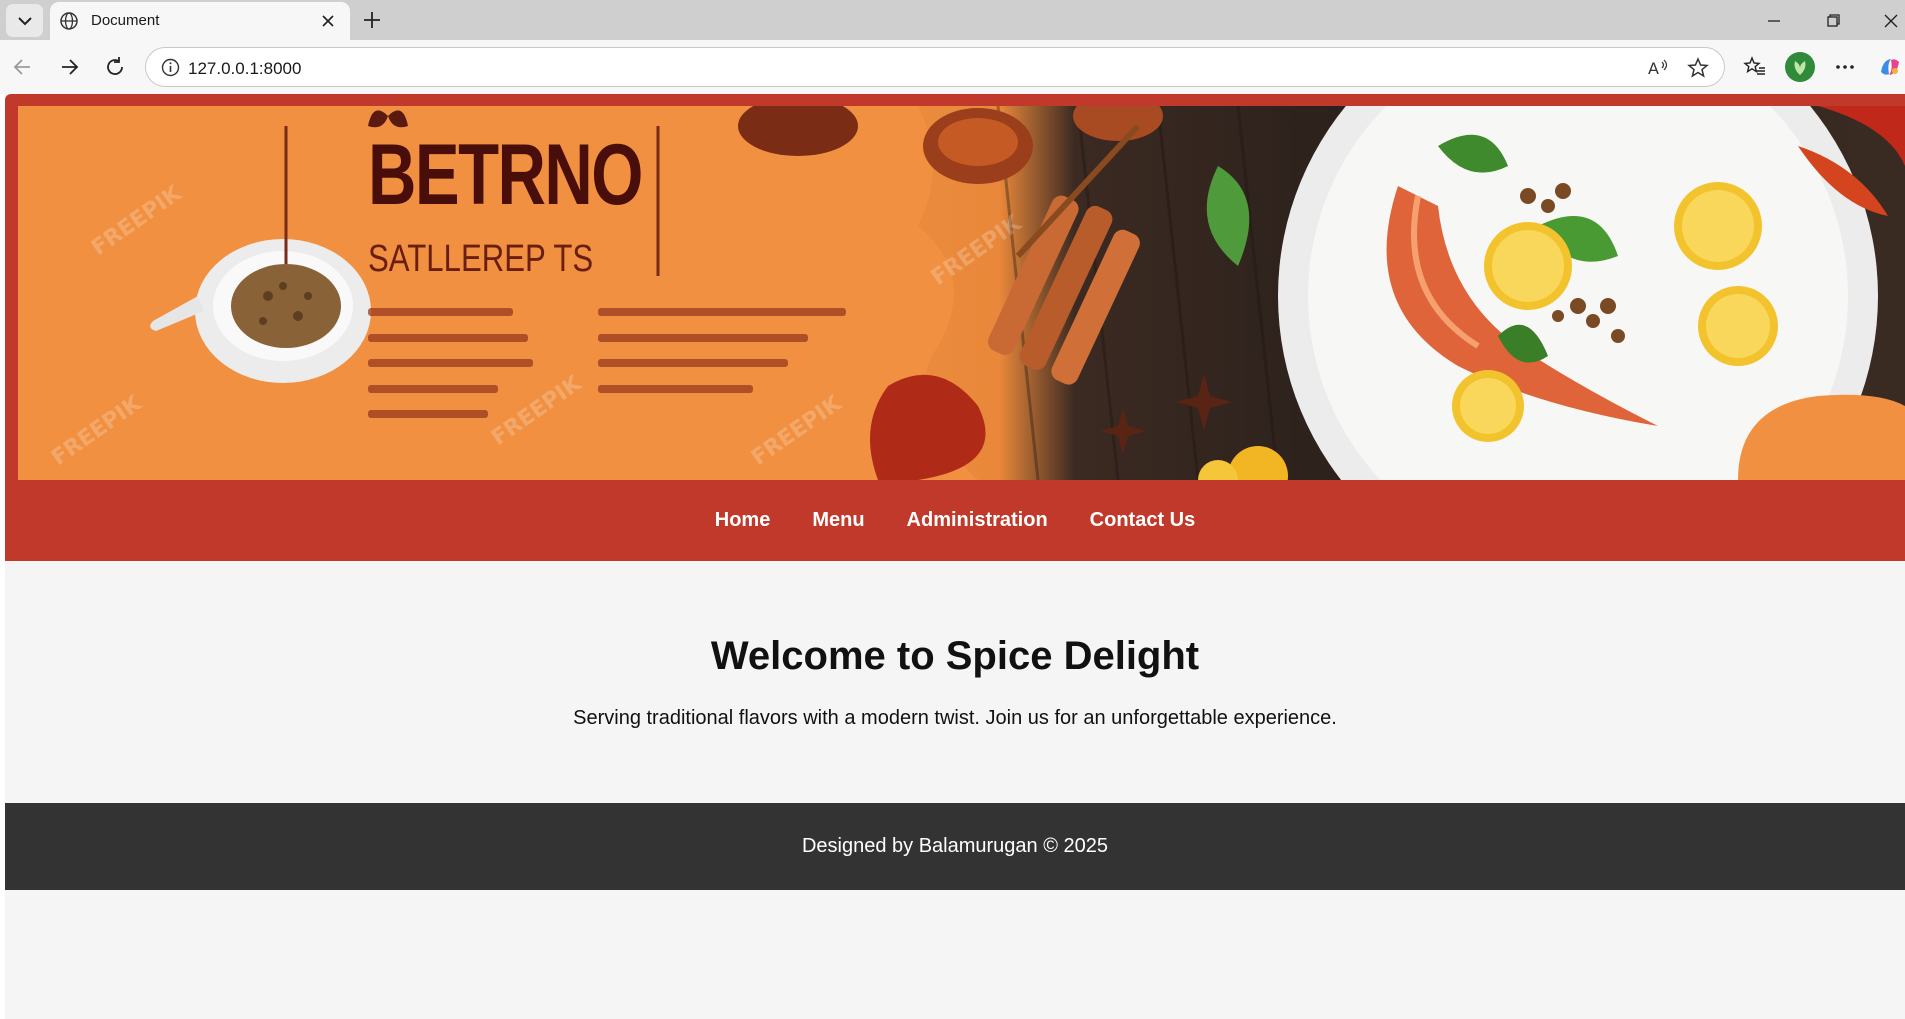 This screenshot has width=1905, height=1019. What do you see at coordinates (1891, 21) in the screenshot?
I see `close-window-icon` at bounding box center [1891, 21].